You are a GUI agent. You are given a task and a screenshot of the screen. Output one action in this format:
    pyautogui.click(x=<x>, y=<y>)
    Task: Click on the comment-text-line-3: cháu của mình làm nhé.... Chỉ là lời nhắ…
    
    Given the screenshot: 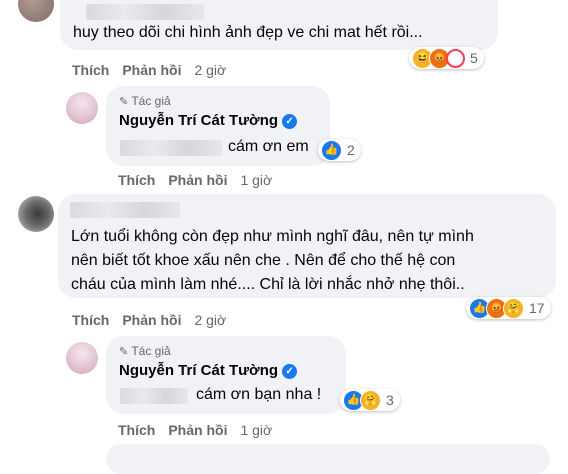 What is the action you would take?
    pyautogui.click(x=268, y=284)
    